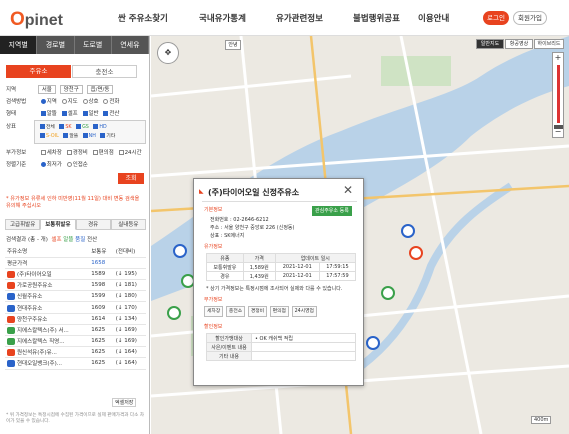  I want to click on search-button: 조회, so click(131, 178).